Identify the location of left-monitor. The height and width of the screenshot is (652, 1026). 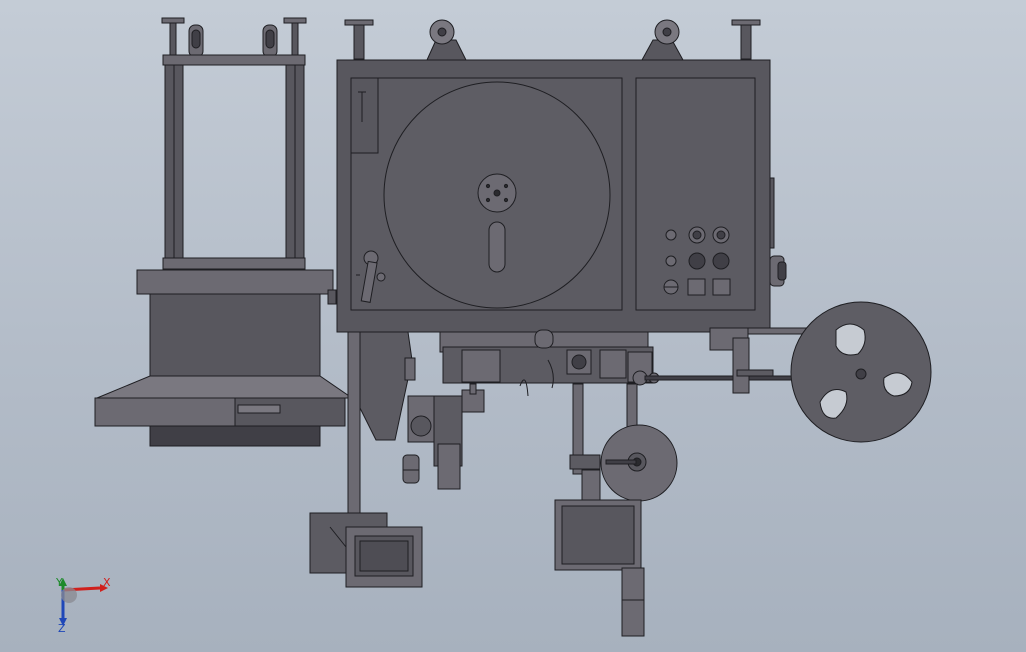
(366, 550).